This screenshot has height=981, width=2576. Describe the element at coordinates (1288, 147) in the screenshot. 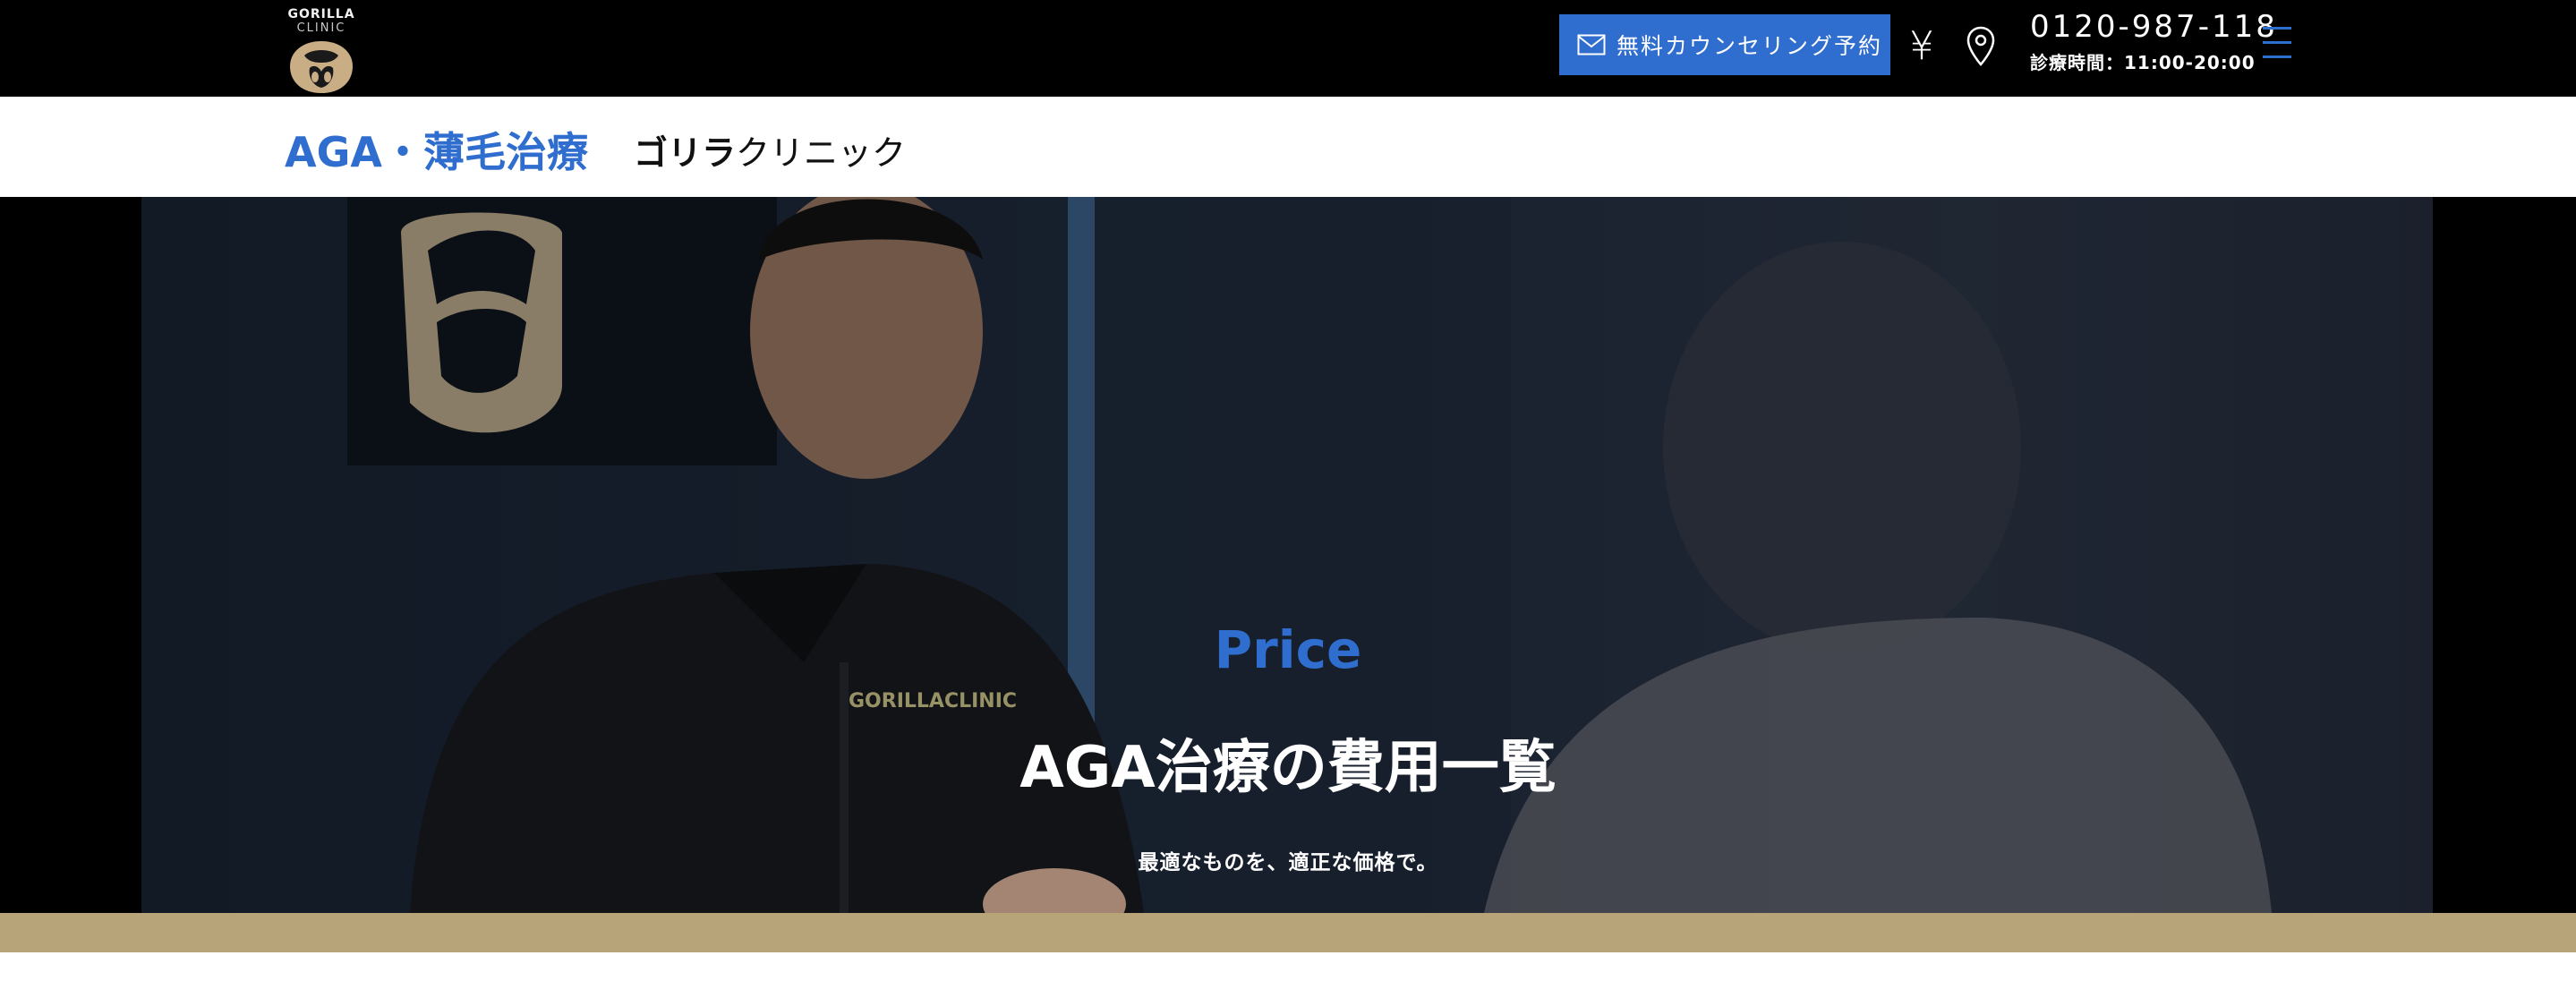

I see `title-bar: AGA・薄毛治療 ゴリラクリニック` at that location.